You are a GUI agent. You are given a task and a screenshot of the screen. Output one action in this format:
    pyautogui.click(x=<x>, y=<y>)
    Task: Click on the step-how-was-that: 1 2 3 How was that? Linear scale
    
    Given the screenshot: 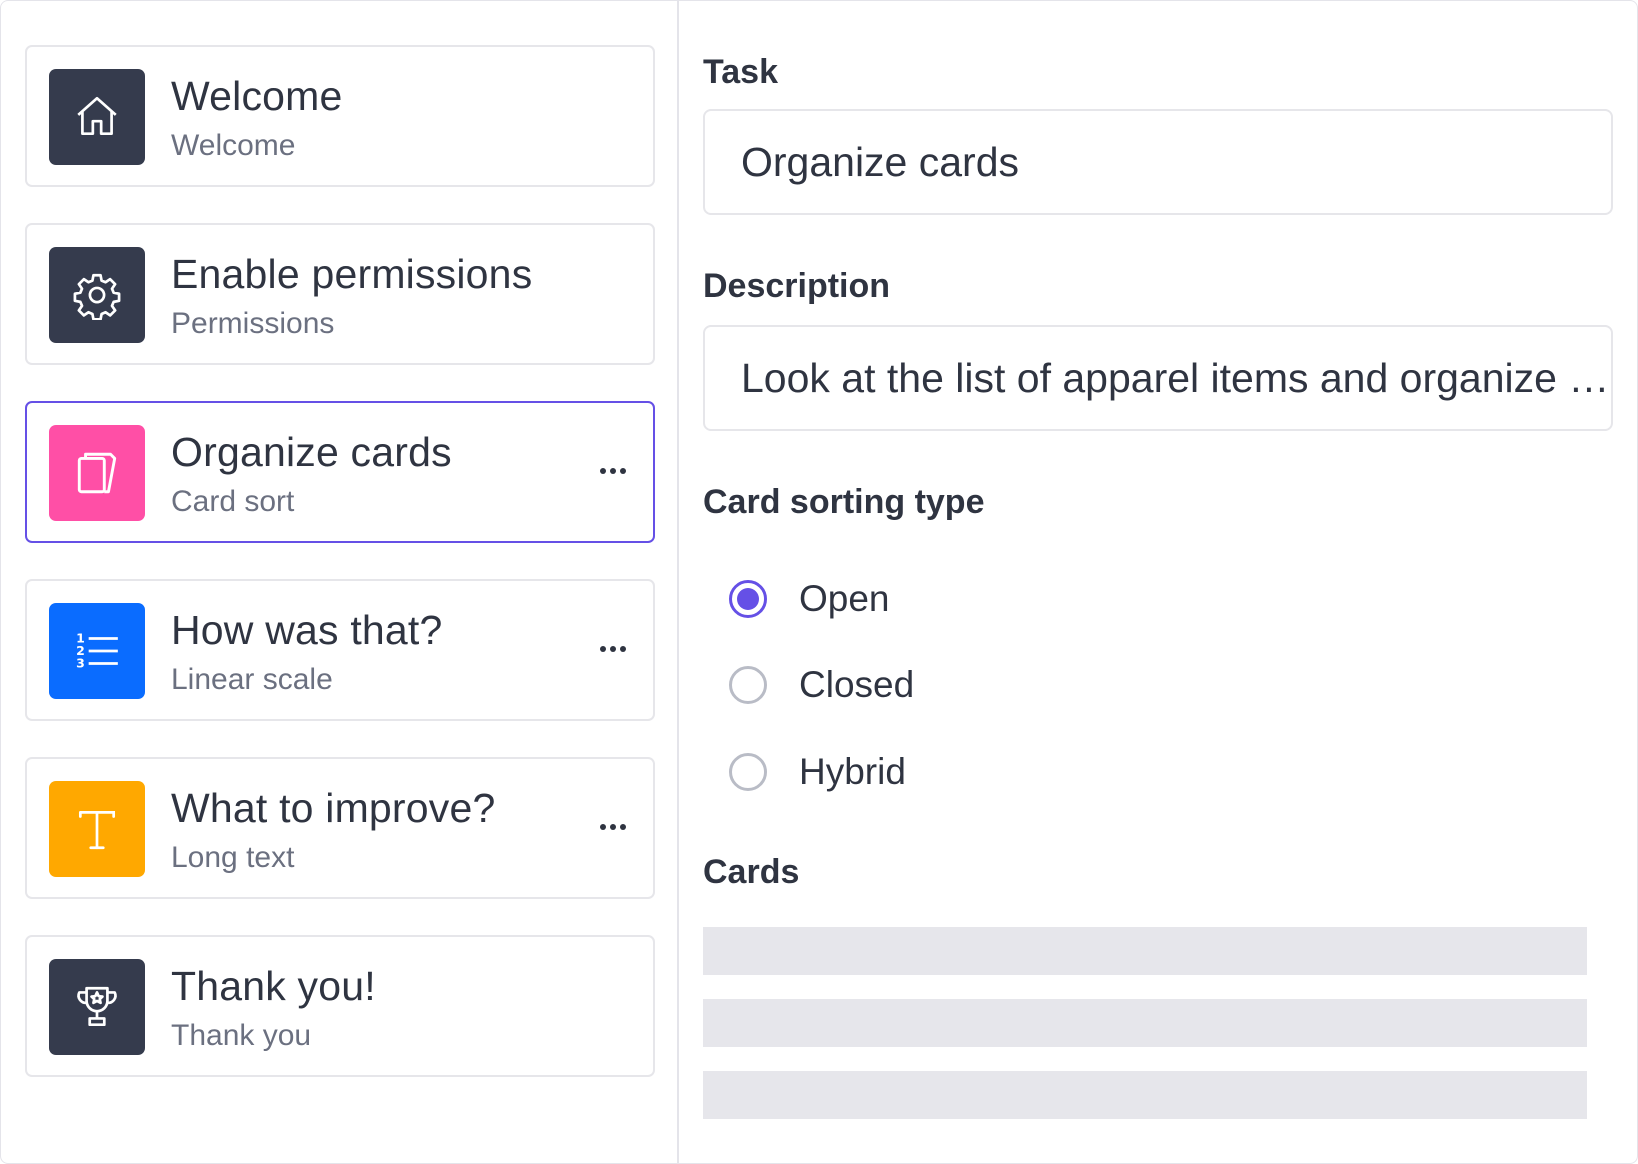 What is the action you would take?
    pyautogui.click(x=340, y=650)
    